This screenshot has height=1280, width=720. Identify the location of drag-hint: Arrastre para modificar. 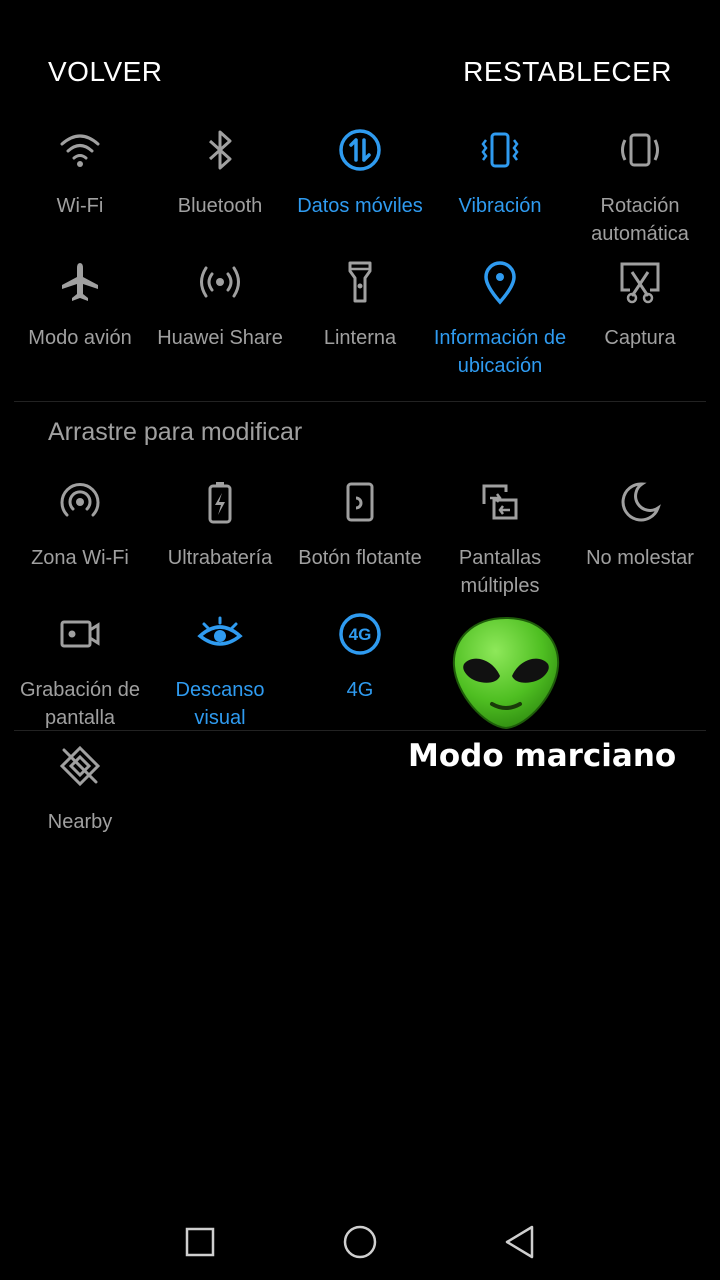
(175, 432).